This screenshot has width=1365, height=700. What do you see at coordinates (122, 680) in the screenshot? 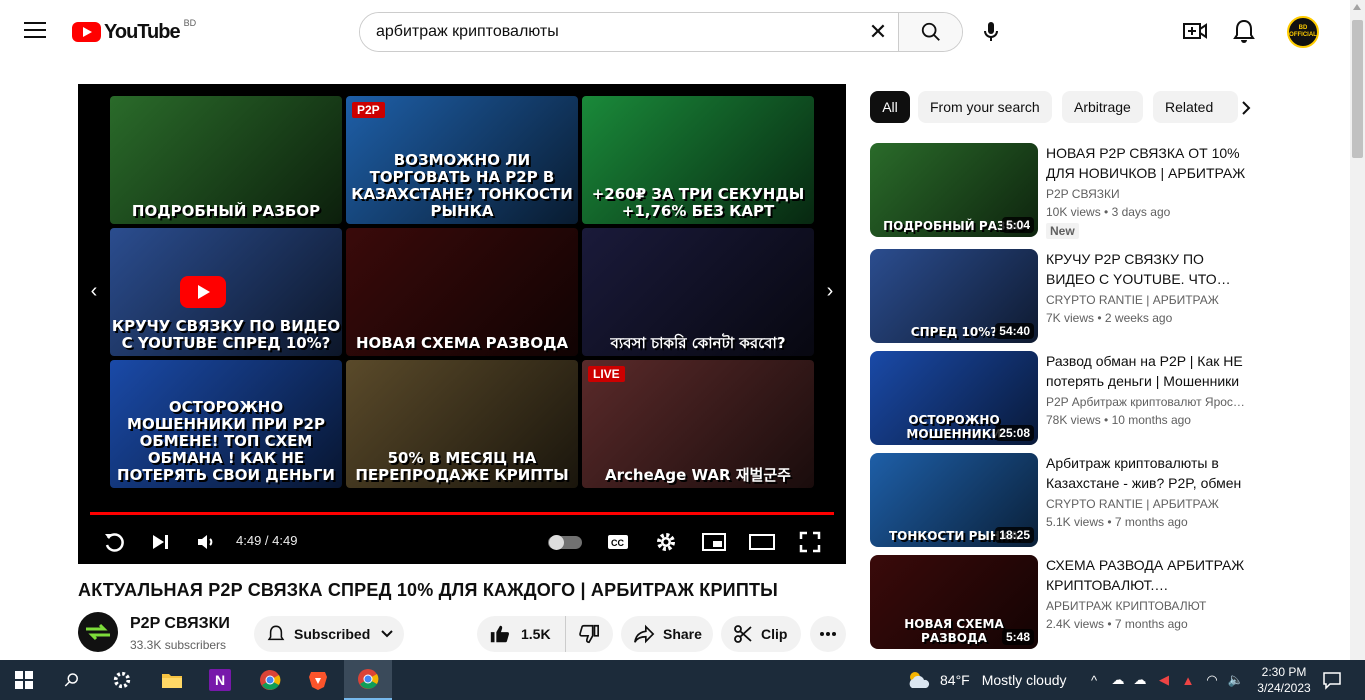
I see `settings-gear-taskbar-icon` at bounding box center [122, 680].